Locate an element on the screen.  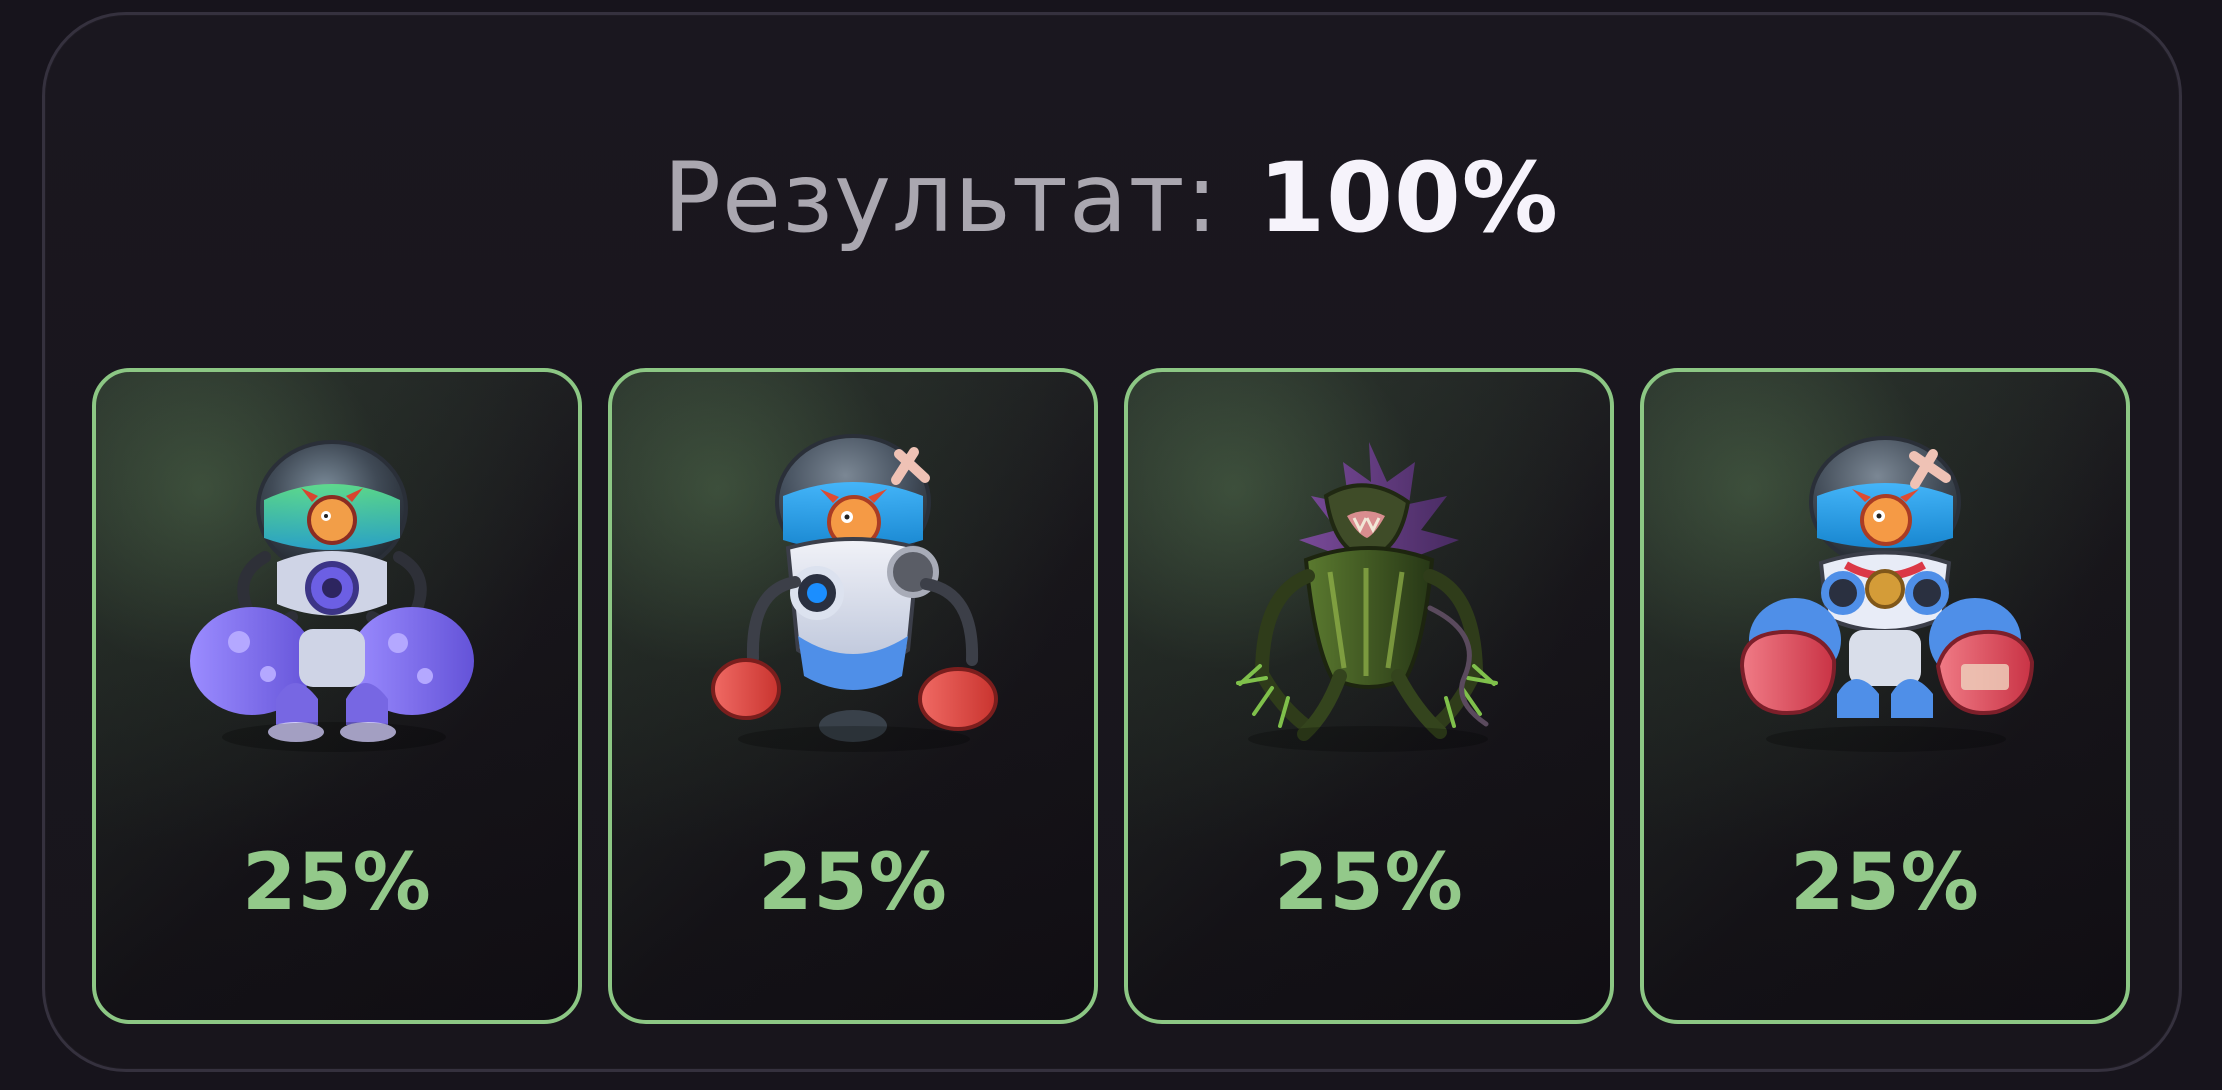
result-heading: Результат: 100% is located at coordinates (1111, 198).